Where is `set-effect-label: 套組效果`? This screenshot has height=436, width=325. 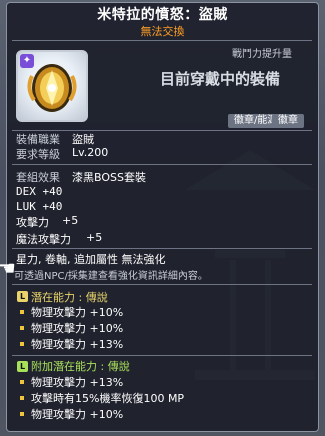 set-effect-label: 套組效果 is located at coordinates (38, 177).